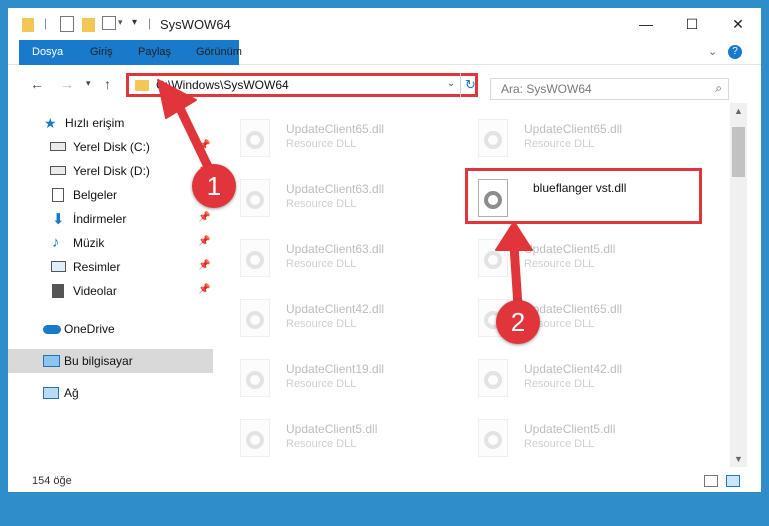 This screenshot has height=526, width=769. Describe the element at coordinates (67, 84) in the screenshot. I see `forward-icon: →` at that location.